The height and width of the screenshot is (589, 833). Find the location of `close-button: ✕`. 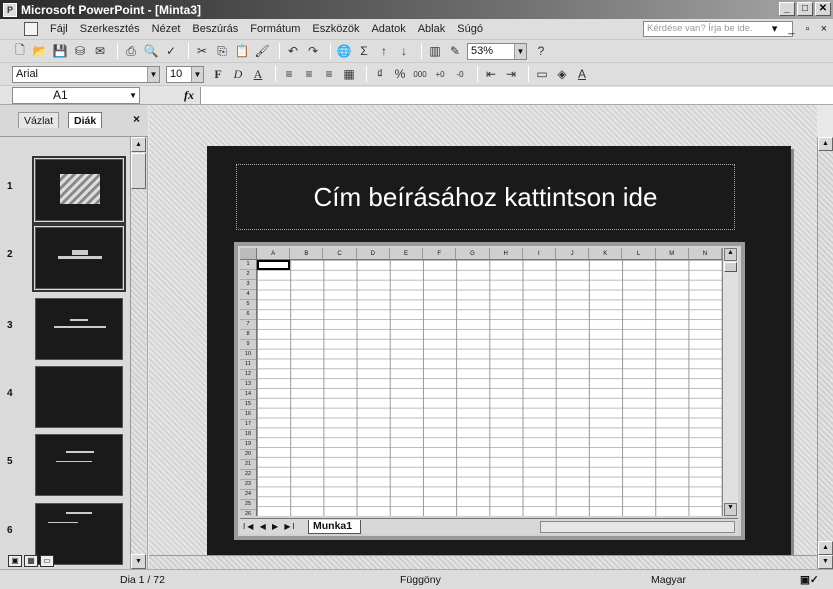

close-button: ✕ is located at coordinates (823, 9).